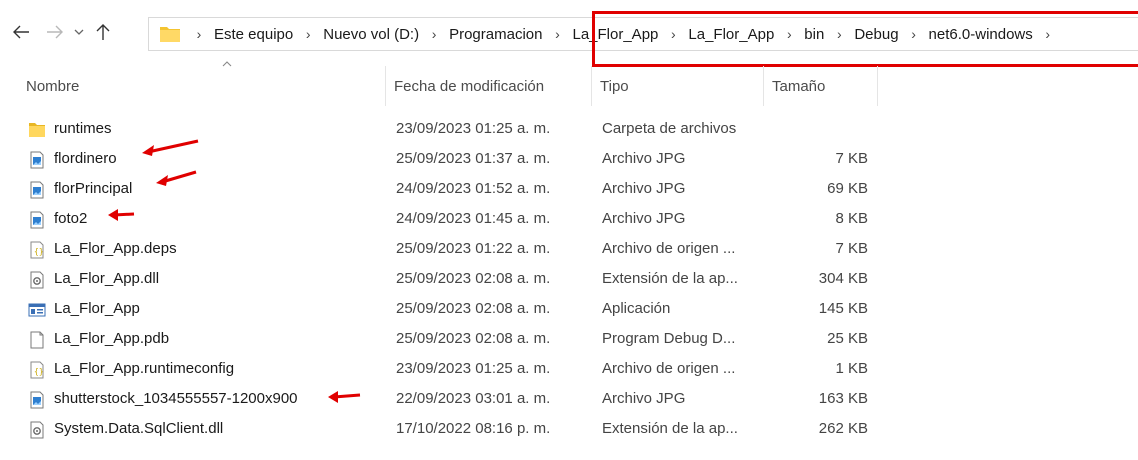 Image resolution: width=1138 pixels, height=460 pixels. I want to click on file-date: 17/10/2022 08:16 p. m., so click(473, 428).